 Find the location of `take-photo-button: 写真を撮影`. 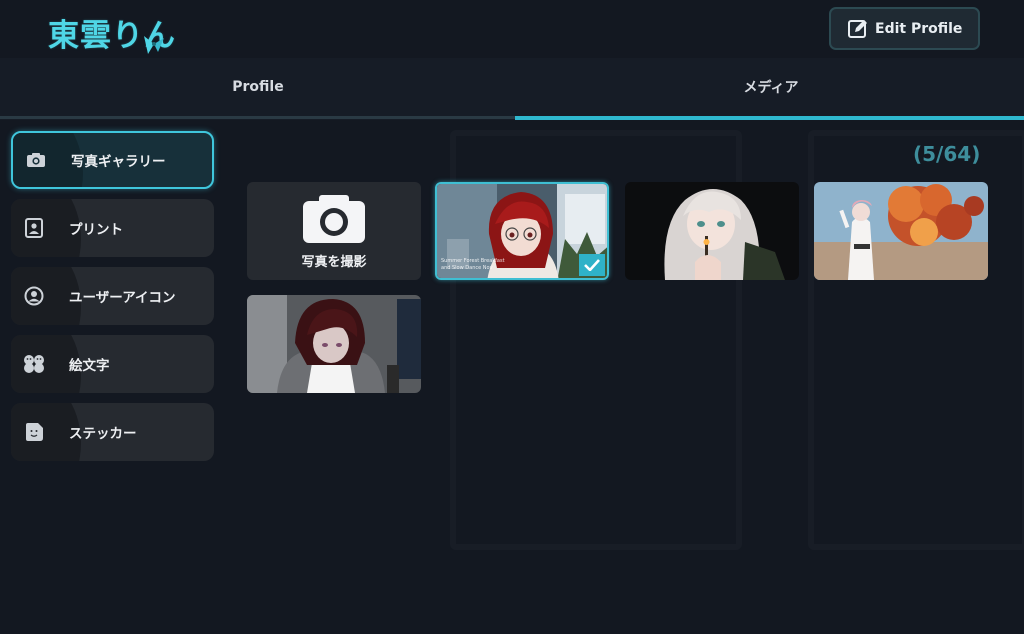

take-photo-button: 写真を撮影 is located at coordinates (334, 231).